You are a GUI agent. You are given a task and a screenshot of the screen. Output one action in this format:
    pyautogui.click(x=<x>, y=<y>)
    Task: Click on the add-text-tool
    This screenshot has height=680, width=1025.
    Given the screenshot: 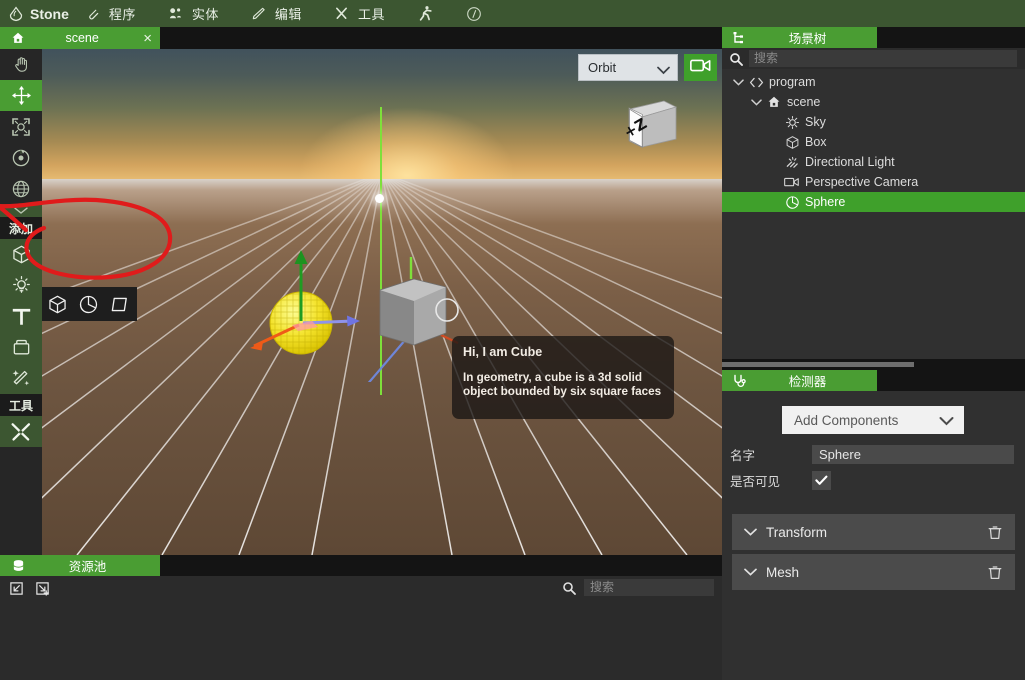 What is the action you would take?
    pyautogui.click(x=21, y=316)
    